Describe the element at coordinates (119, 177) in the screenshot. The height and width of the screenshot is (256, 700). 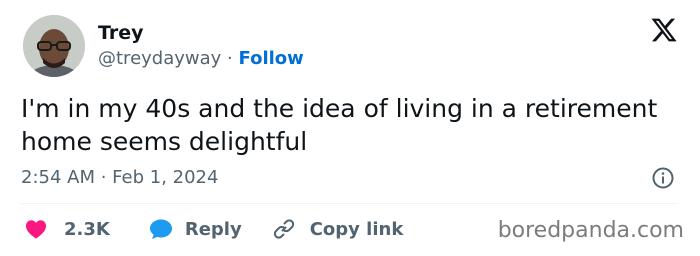
I see `tweet-timestamp: 2:54 AM · Feb 1, 2024` at that location.